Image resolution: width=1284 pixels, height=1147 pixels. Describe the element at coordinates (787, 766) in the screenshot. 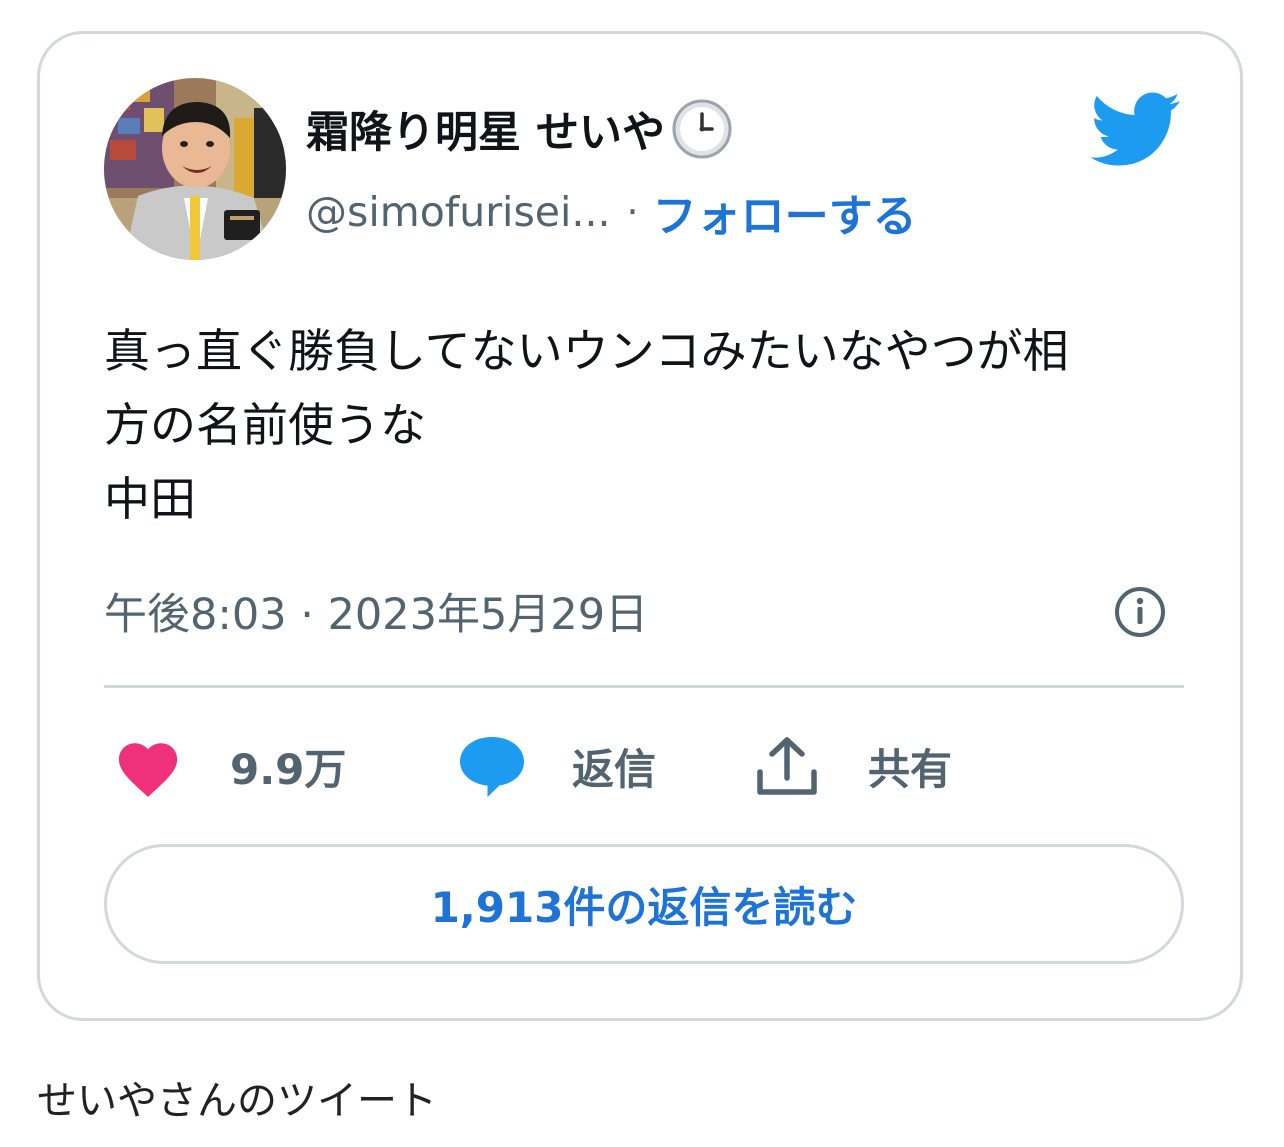

I see `share-upload-icon` at that location.